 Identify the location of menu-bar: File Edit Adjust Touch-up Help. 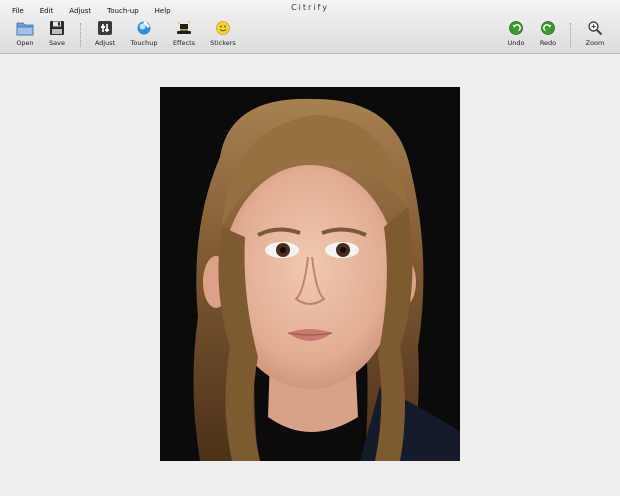
(92, 11).